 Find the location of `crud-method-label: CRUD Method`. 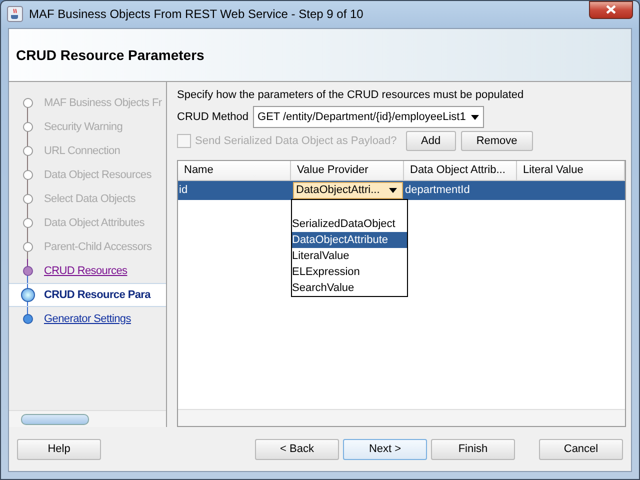

crud-method-label: CRUD Method is located at coordinates (213, 117).